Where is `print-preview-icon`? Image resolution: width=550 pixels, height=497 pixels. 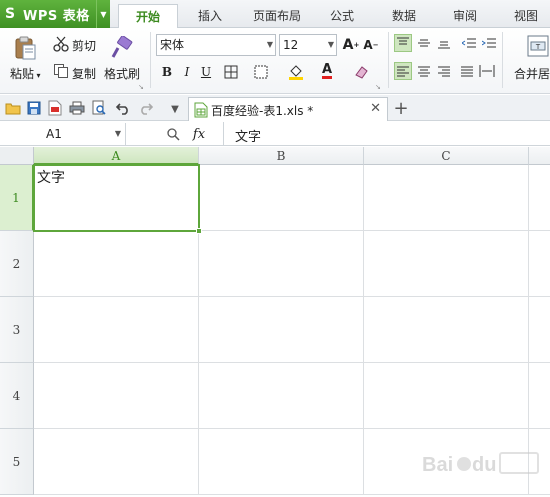 print-preview-icon is located at coordinates (99, 108).